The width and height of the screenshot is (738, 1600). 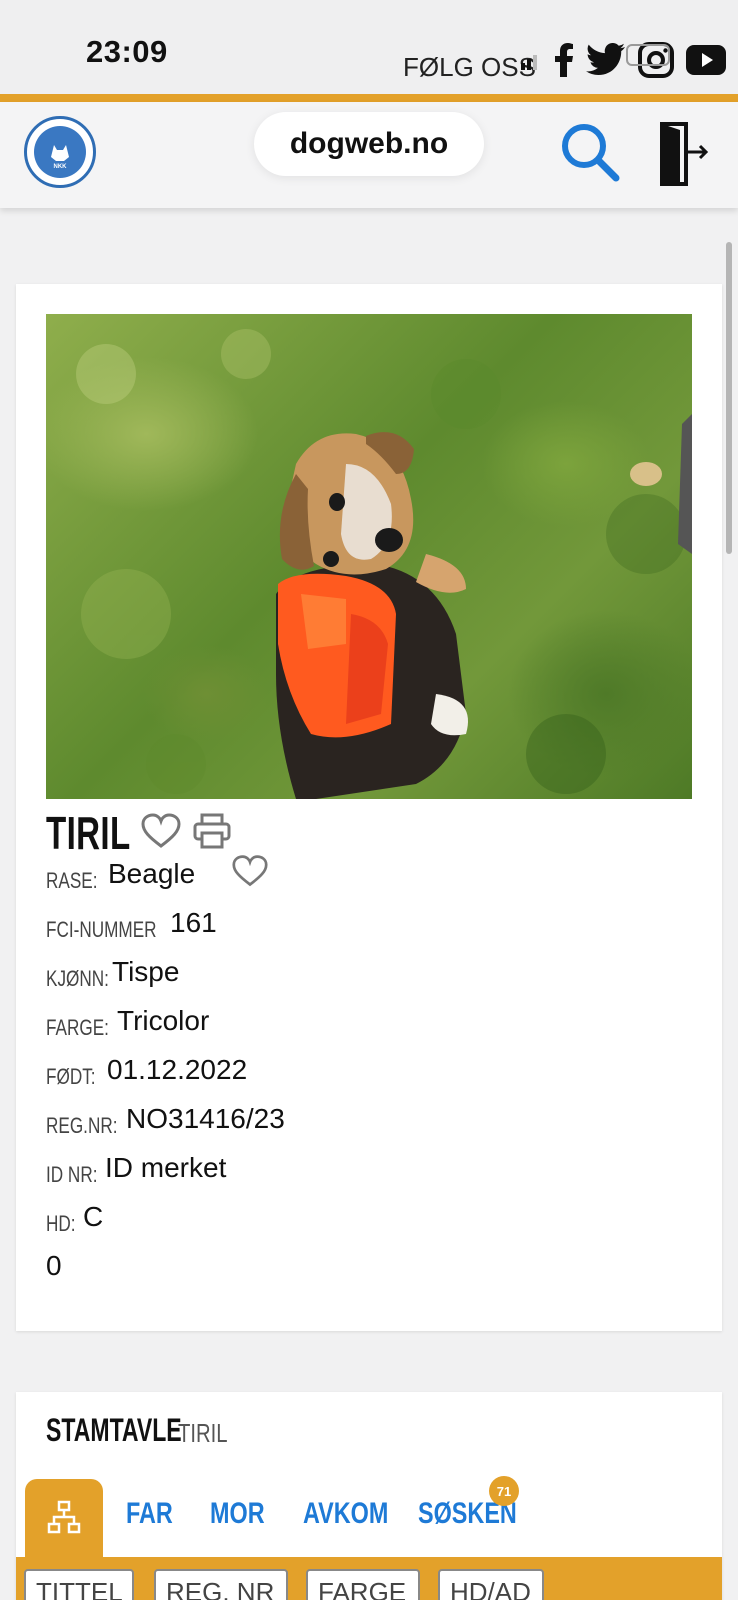 I want to click on pedigree-table-header: TITTEL REG. NR FARGE HD/AD, so click(x=369, y=1578).